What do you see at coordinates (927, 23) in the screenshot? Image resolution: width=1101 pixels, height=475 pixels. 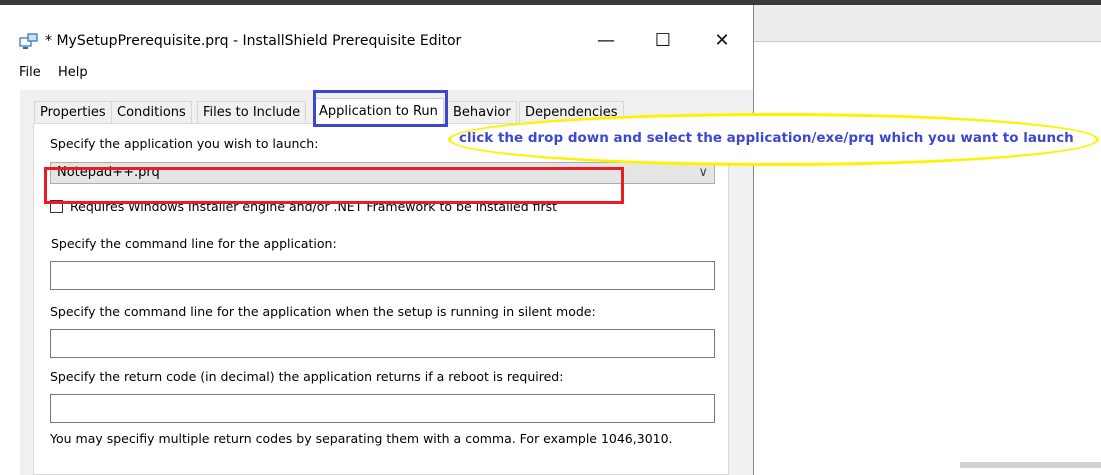 I see `background-window-strip` at bounding box center [927, 23].